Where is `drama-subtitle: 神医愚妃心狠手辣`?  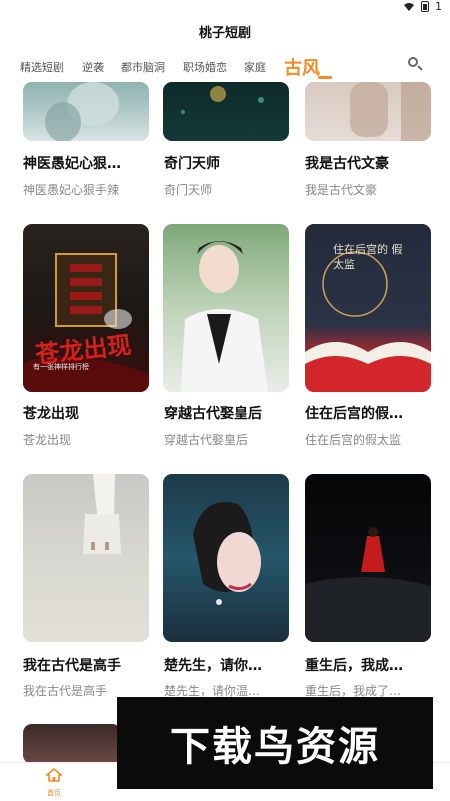
drama-subtitle: 神医愚妃心狠手辣 is located at coordinates (71, 190).